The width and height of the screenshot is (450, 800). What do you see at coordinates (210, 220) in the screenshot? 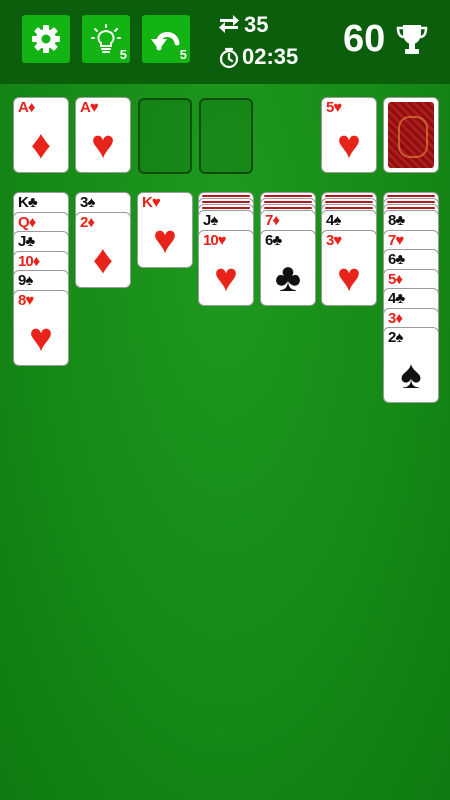
I see `card-rank-suit: J♠` at bounding box center [210, 220].